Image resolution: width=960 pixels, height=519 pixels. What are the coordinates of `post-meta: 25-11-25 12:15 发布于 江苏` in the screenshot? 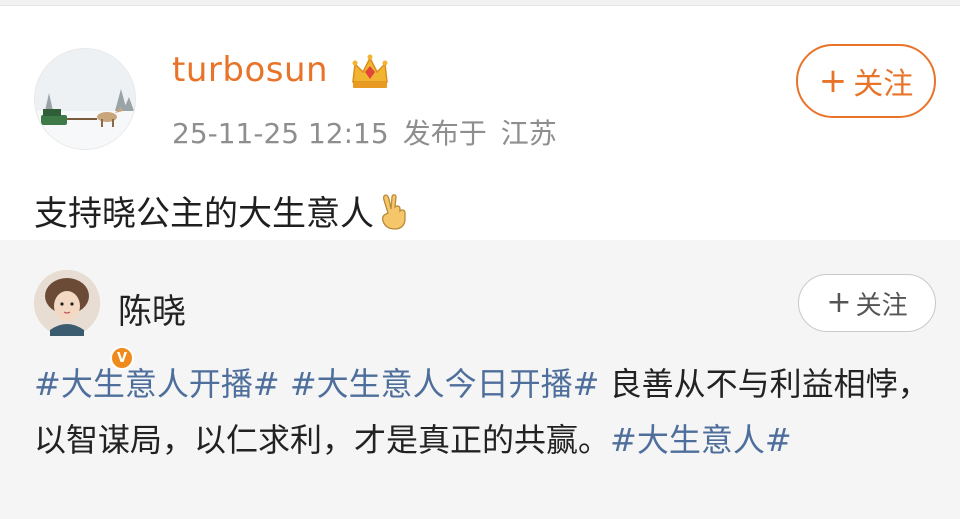 It's located at (371, 132).